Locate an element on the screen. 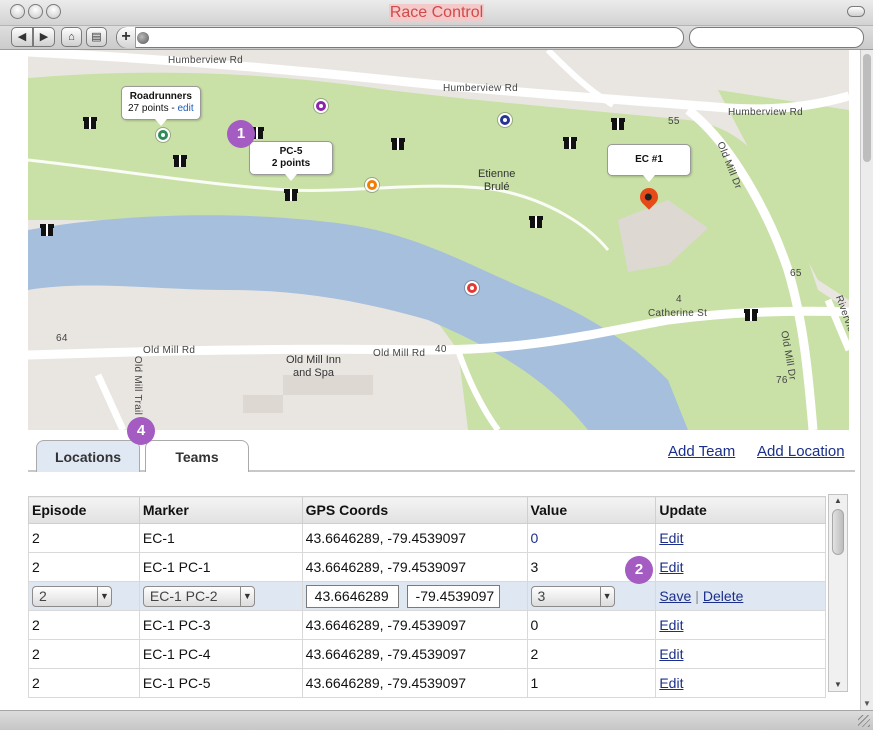 The image size is (873, 730). cell-marker: EC-1 PC-5 is located at coordinates (220, 683).